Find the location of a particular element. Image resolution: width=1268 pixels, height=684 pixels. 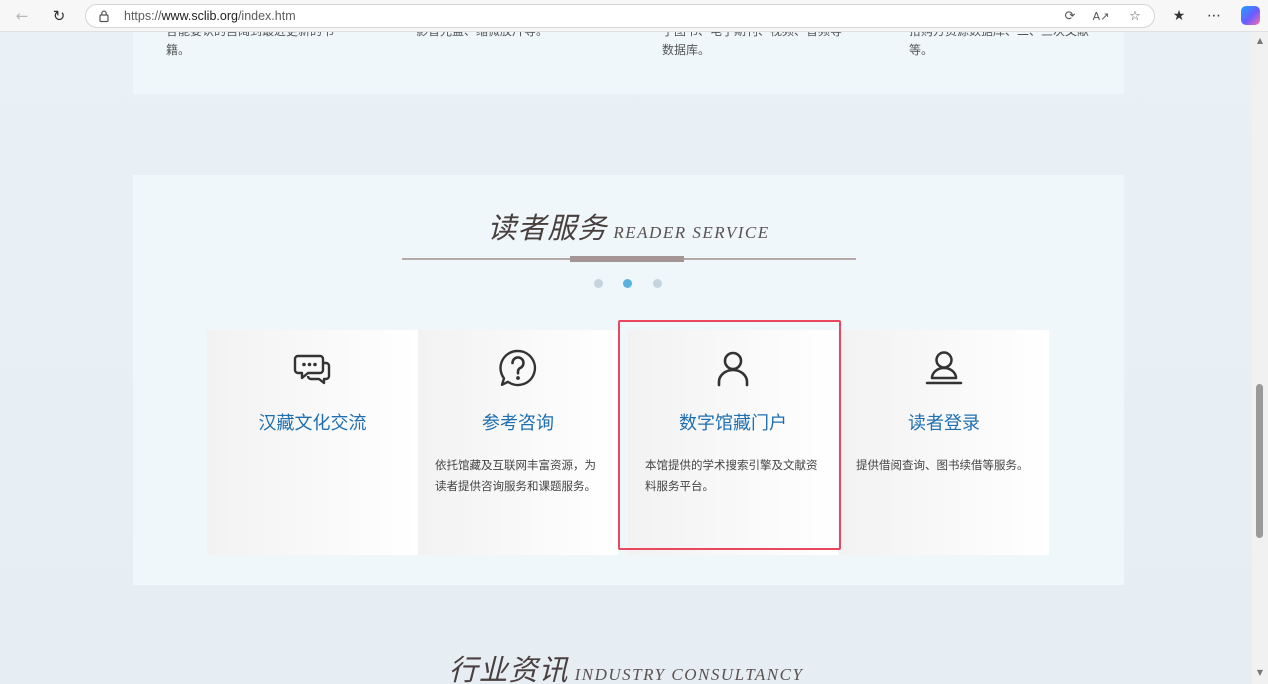

collection-desc-1: 各能要认的宫阔到最近更新的书籍。 is located at coordinates (250, 44).